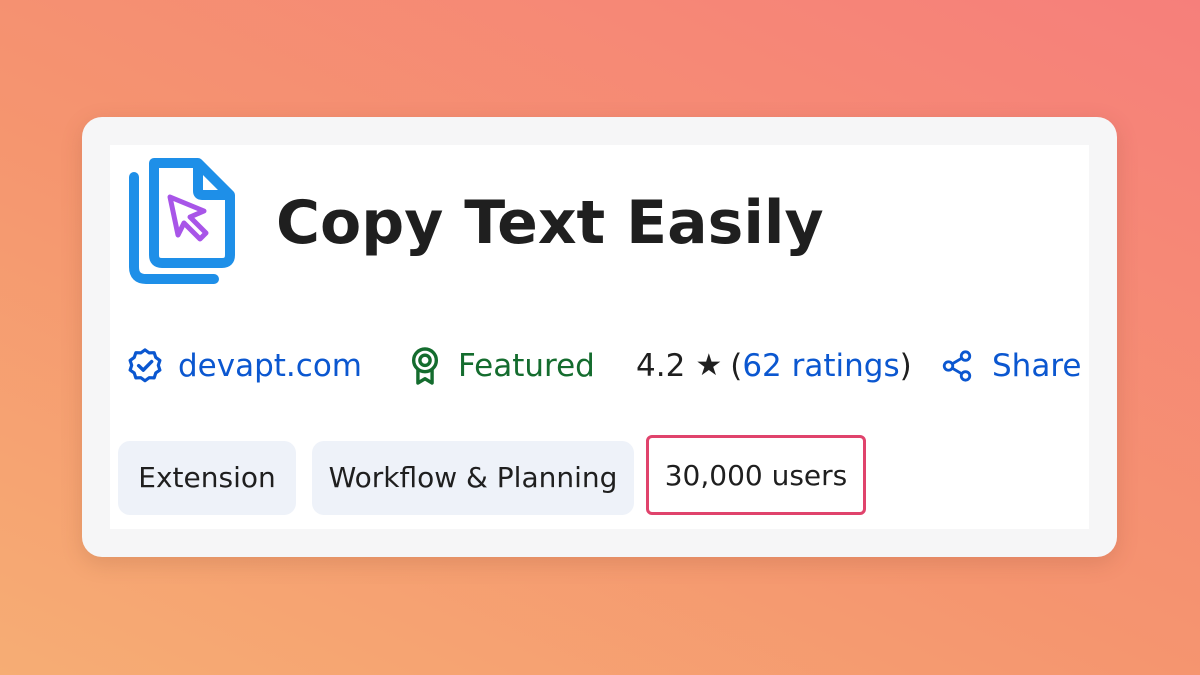 The image size is (1200, 675). I want to click on publisher-name: devapt.com, so click(270, 366).